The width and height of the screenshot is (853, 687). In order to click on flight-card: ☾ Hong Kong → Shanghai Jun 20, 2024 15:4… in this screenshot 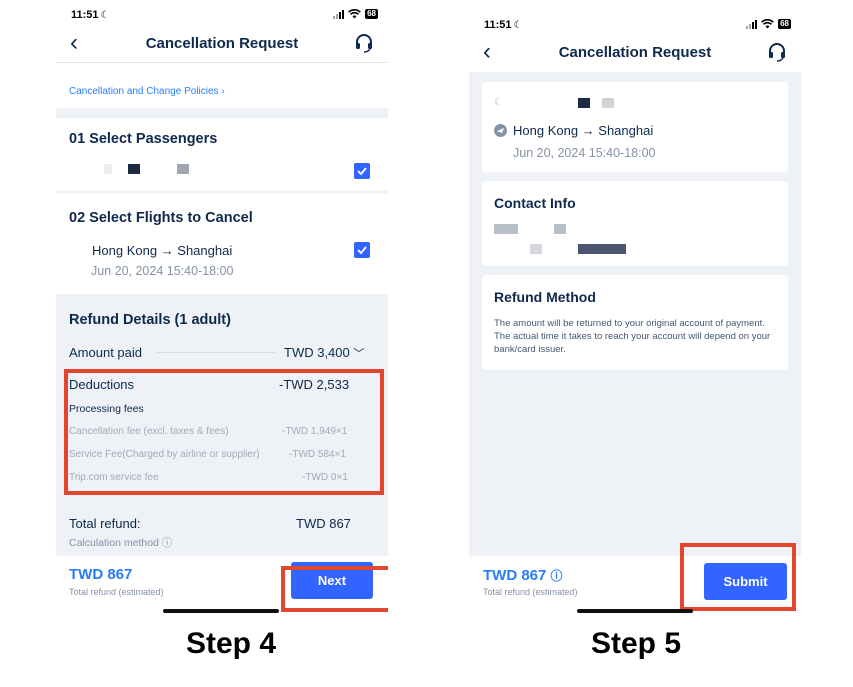, I will do `click(635, 127)`.